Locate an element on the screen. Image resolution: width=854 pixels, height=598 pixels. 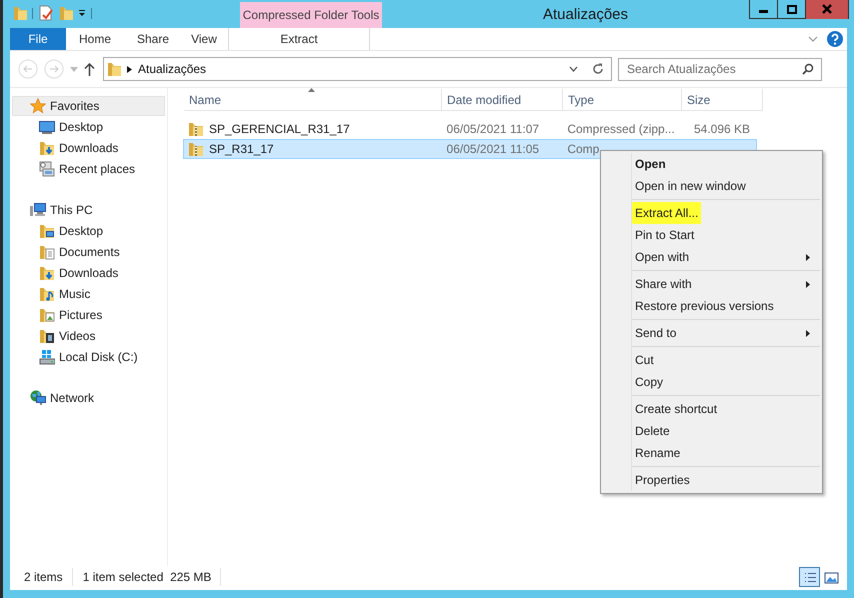
menu-item: Rename is located at coordinates (711, 453).